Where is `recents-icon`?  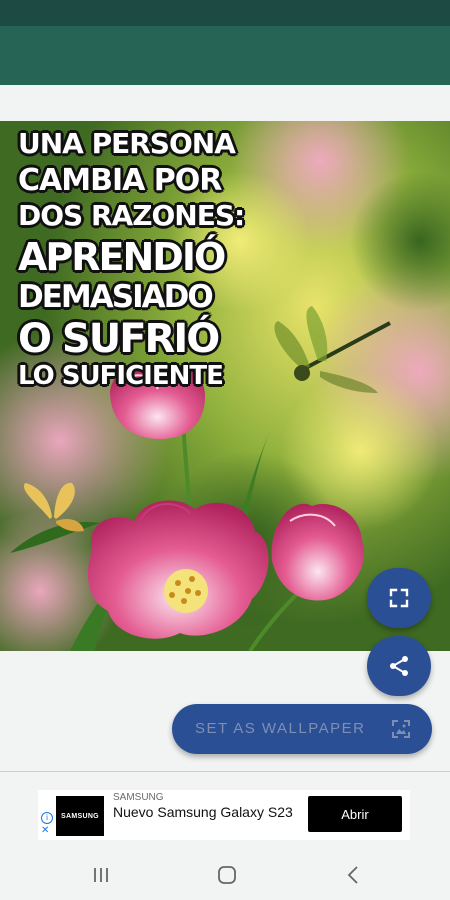
recents-icon is located at coordinates (101, 875).